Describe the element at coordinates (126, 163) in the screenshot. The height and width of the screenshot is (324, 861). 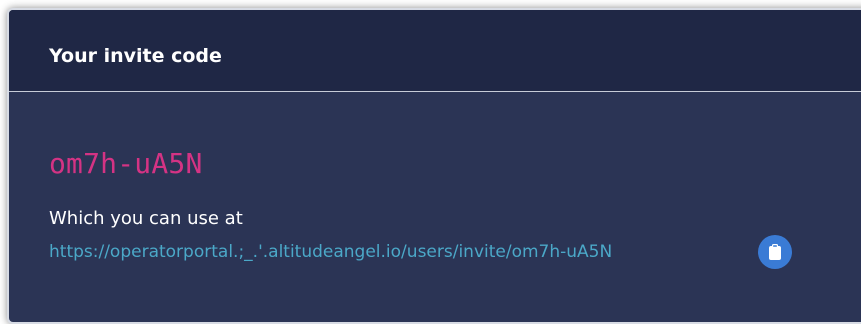
I see `invite-code: om7h-uA5N` at that location.